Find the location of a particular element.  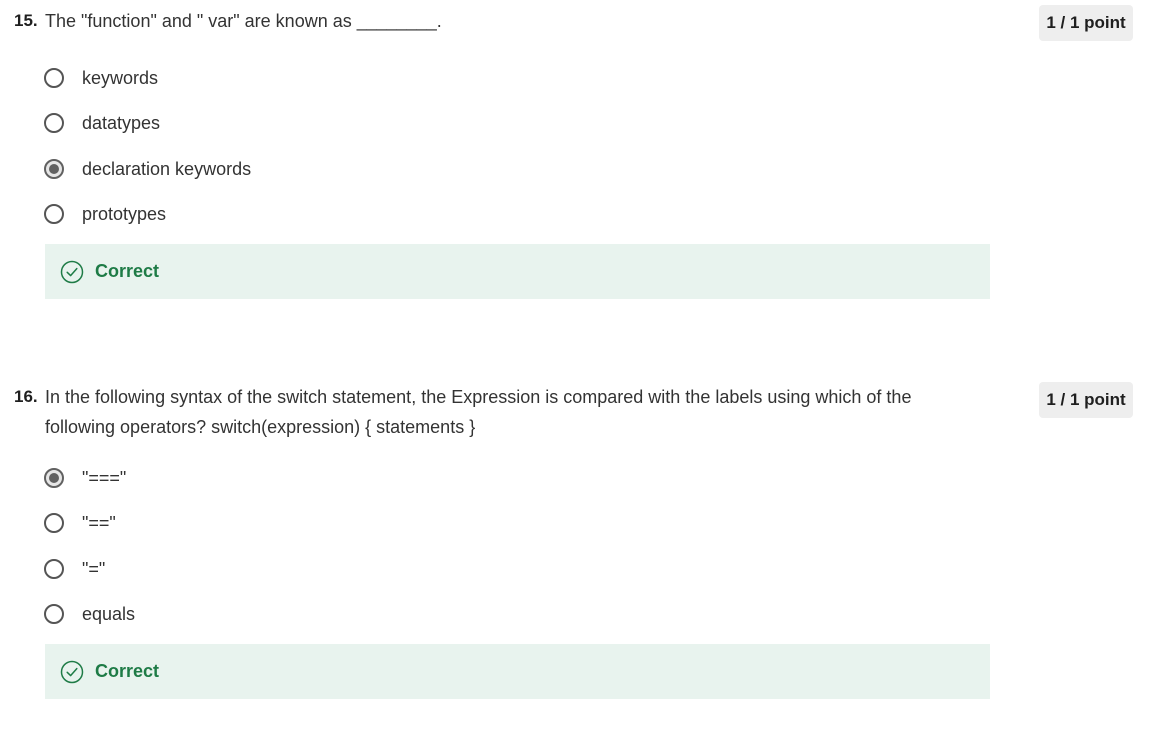

option-triple-equals: "===" is located at coordinates (85, 478).